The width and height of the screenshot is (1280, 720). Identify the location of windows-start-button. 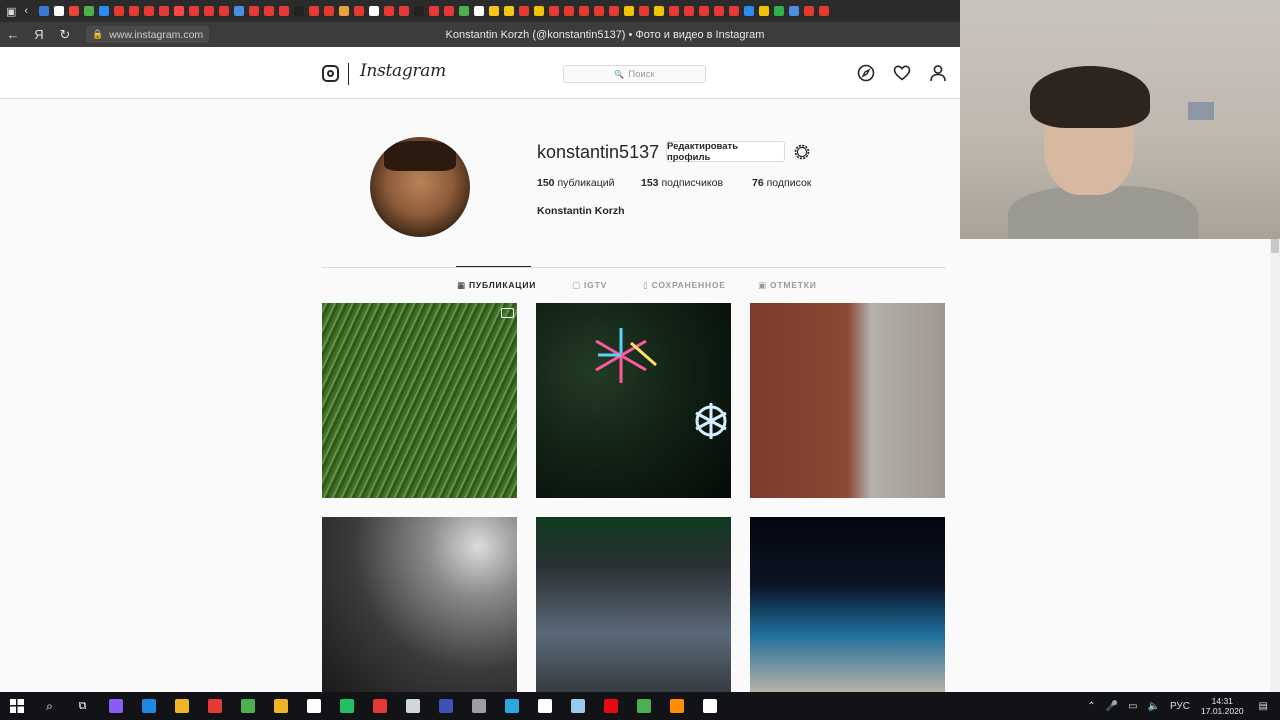
(16, 706).